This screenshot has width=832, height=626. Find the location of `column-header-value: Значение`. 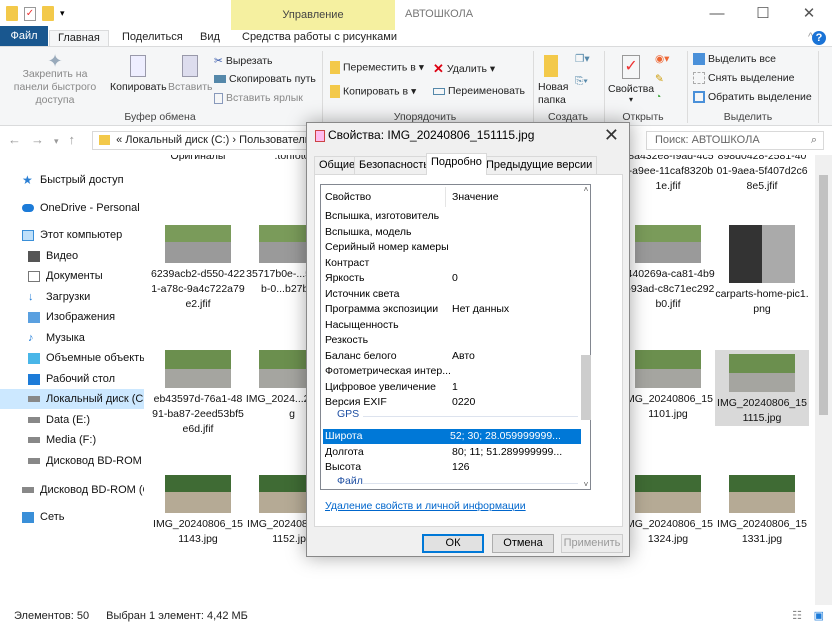

column-header-value: Значение is located at coordinates (475, 197).